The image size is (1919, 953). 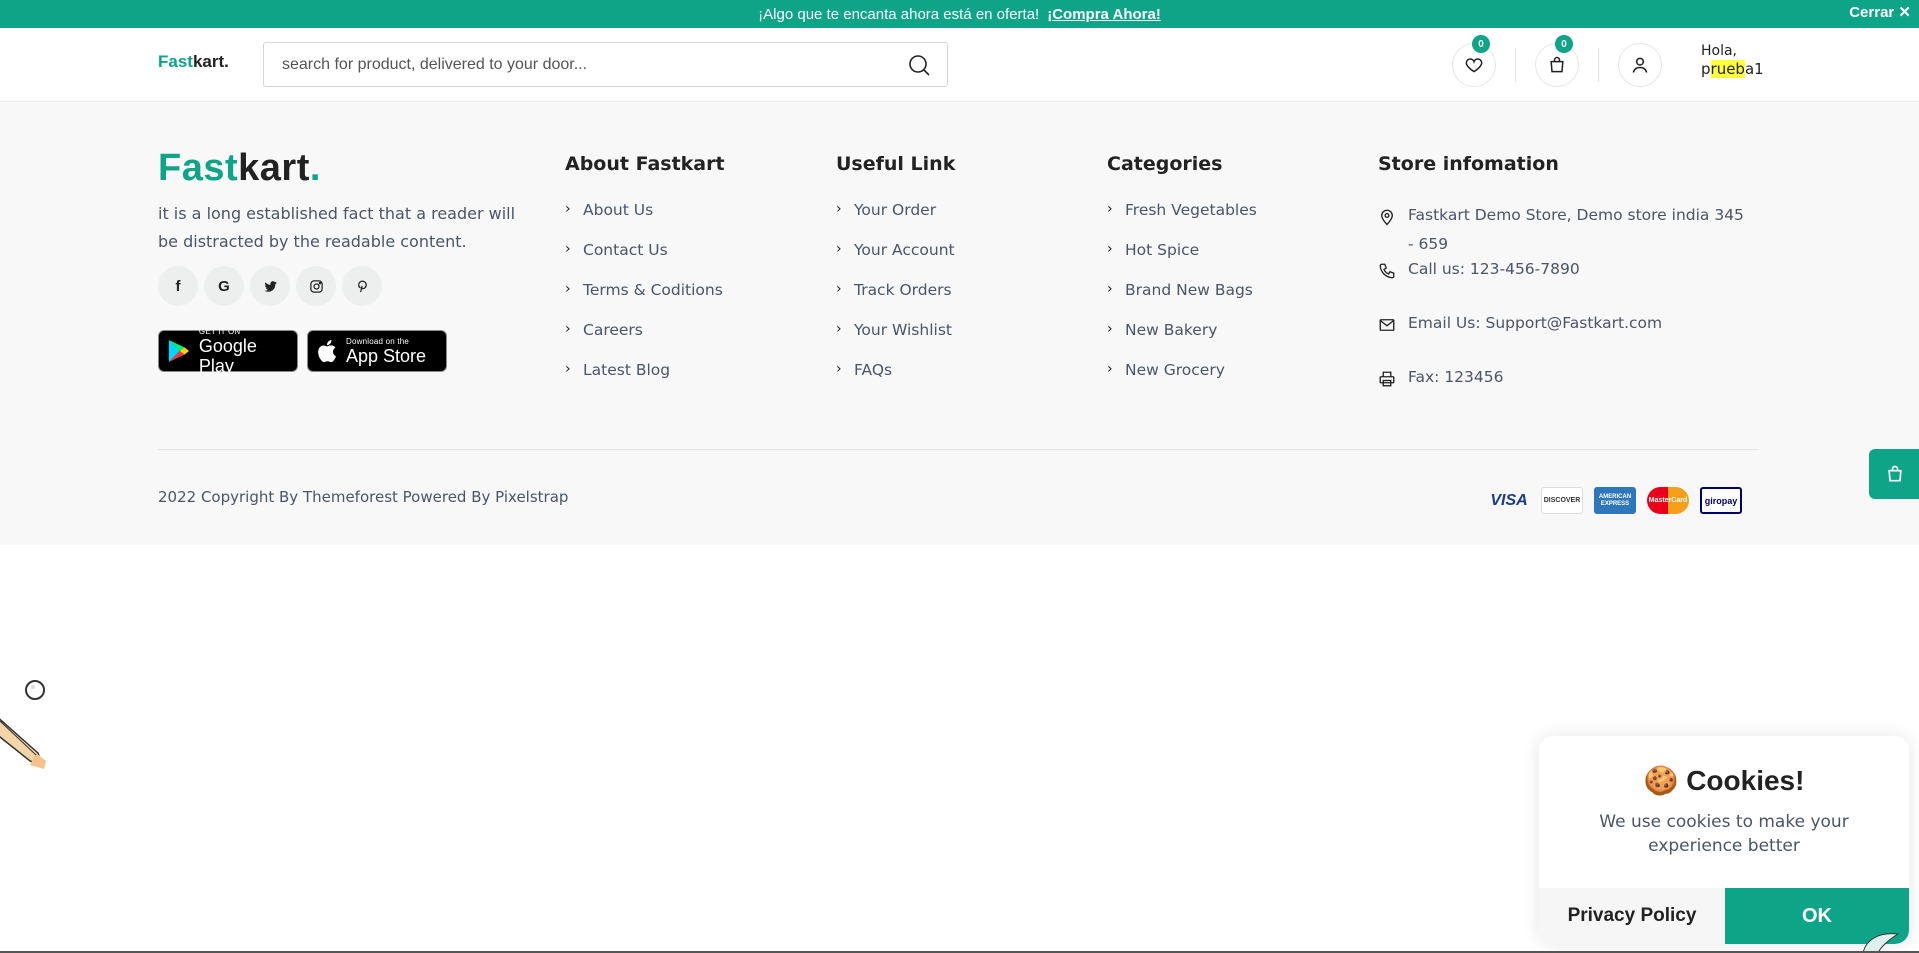 I want to click on phone-icon, so click(x=1387, y=271).